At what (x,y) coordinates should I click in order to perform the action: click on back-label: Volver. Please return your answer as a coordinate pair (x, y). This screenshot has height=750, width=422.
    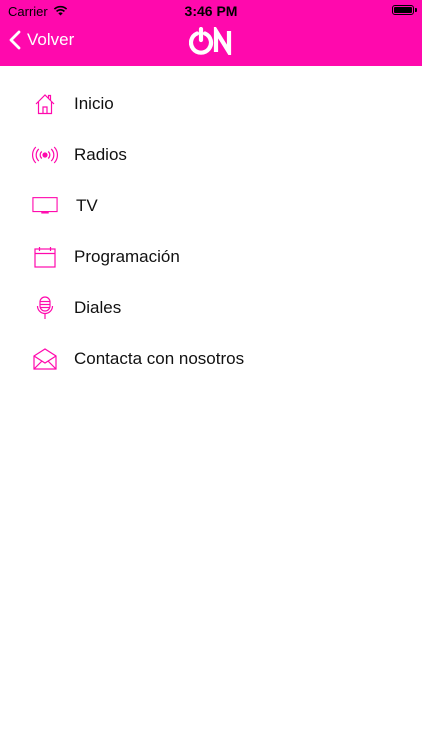
    Looking at the image, I should click on (51, 39).